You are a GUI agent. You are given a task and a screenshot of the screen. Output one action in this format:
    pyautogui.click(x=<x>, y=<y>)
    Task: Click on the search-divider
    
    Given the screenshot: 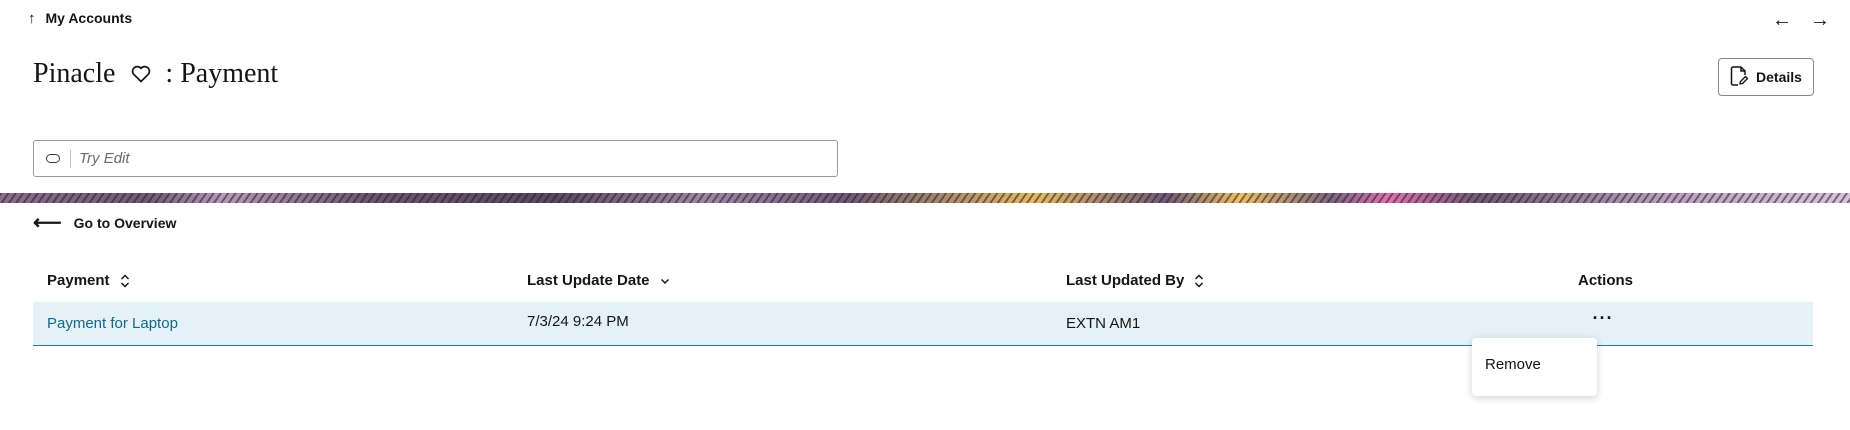 What is the action you would take?
    pyautogui.click(x=70, y=158)
    